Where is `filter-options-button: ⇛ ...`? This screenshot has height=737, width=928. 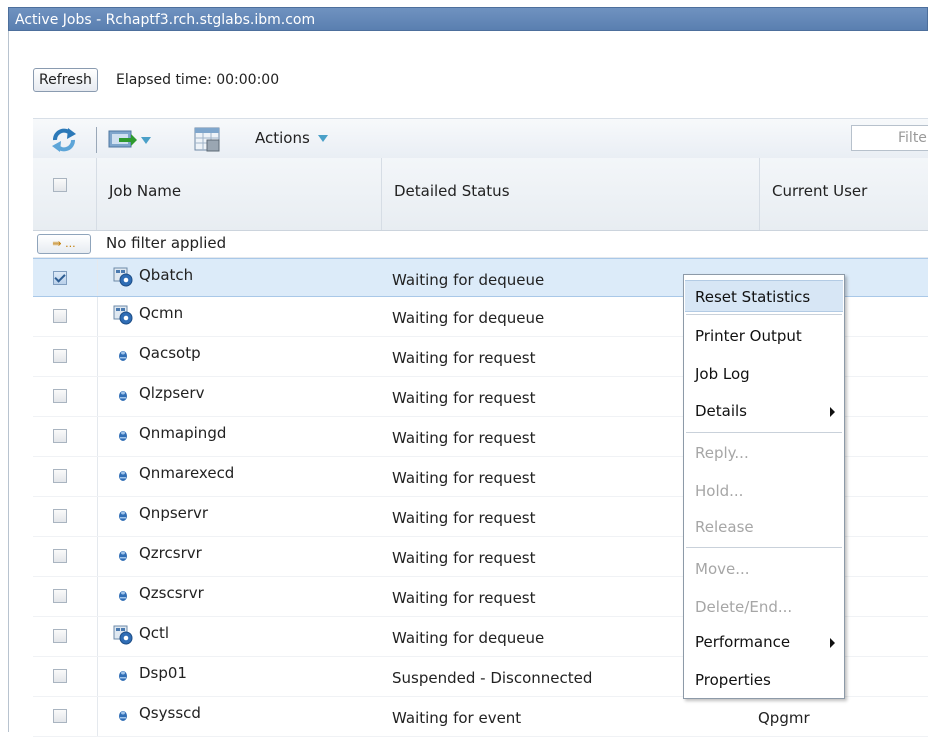 filter-options-button: ⇛ ... is located at coordinates (64, 244).